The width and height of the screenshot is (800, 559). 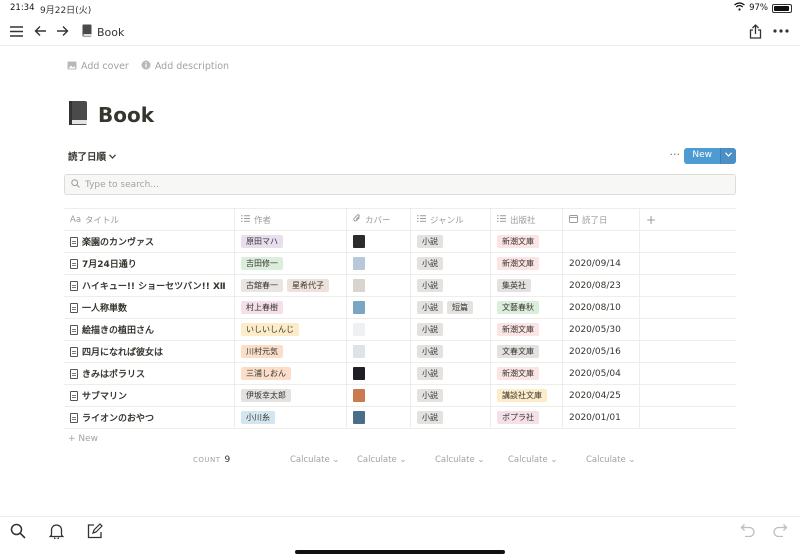 What do you see at coordinates (451, 307) in the screenshot?
I see `genre-cell: 小説 短篇` at bounding box center [451, 307].